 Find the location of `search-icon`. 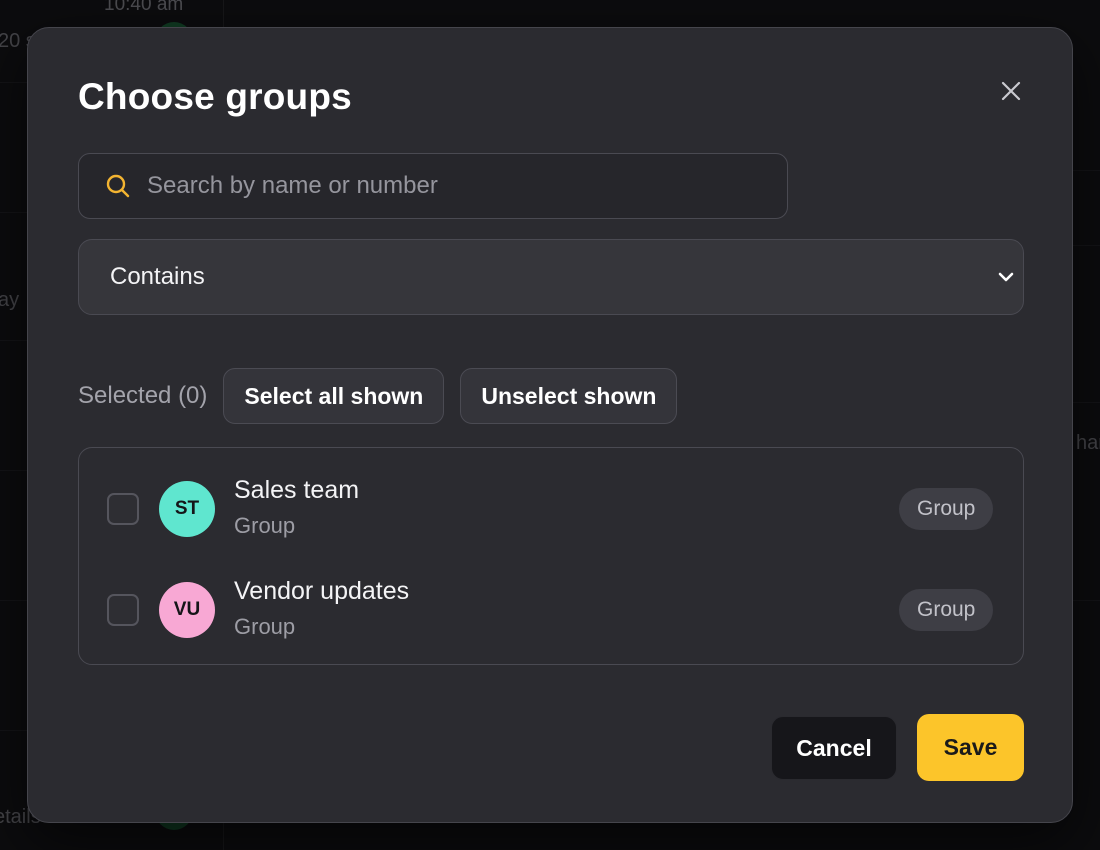

search-icon is located at coordinates (118, 186).